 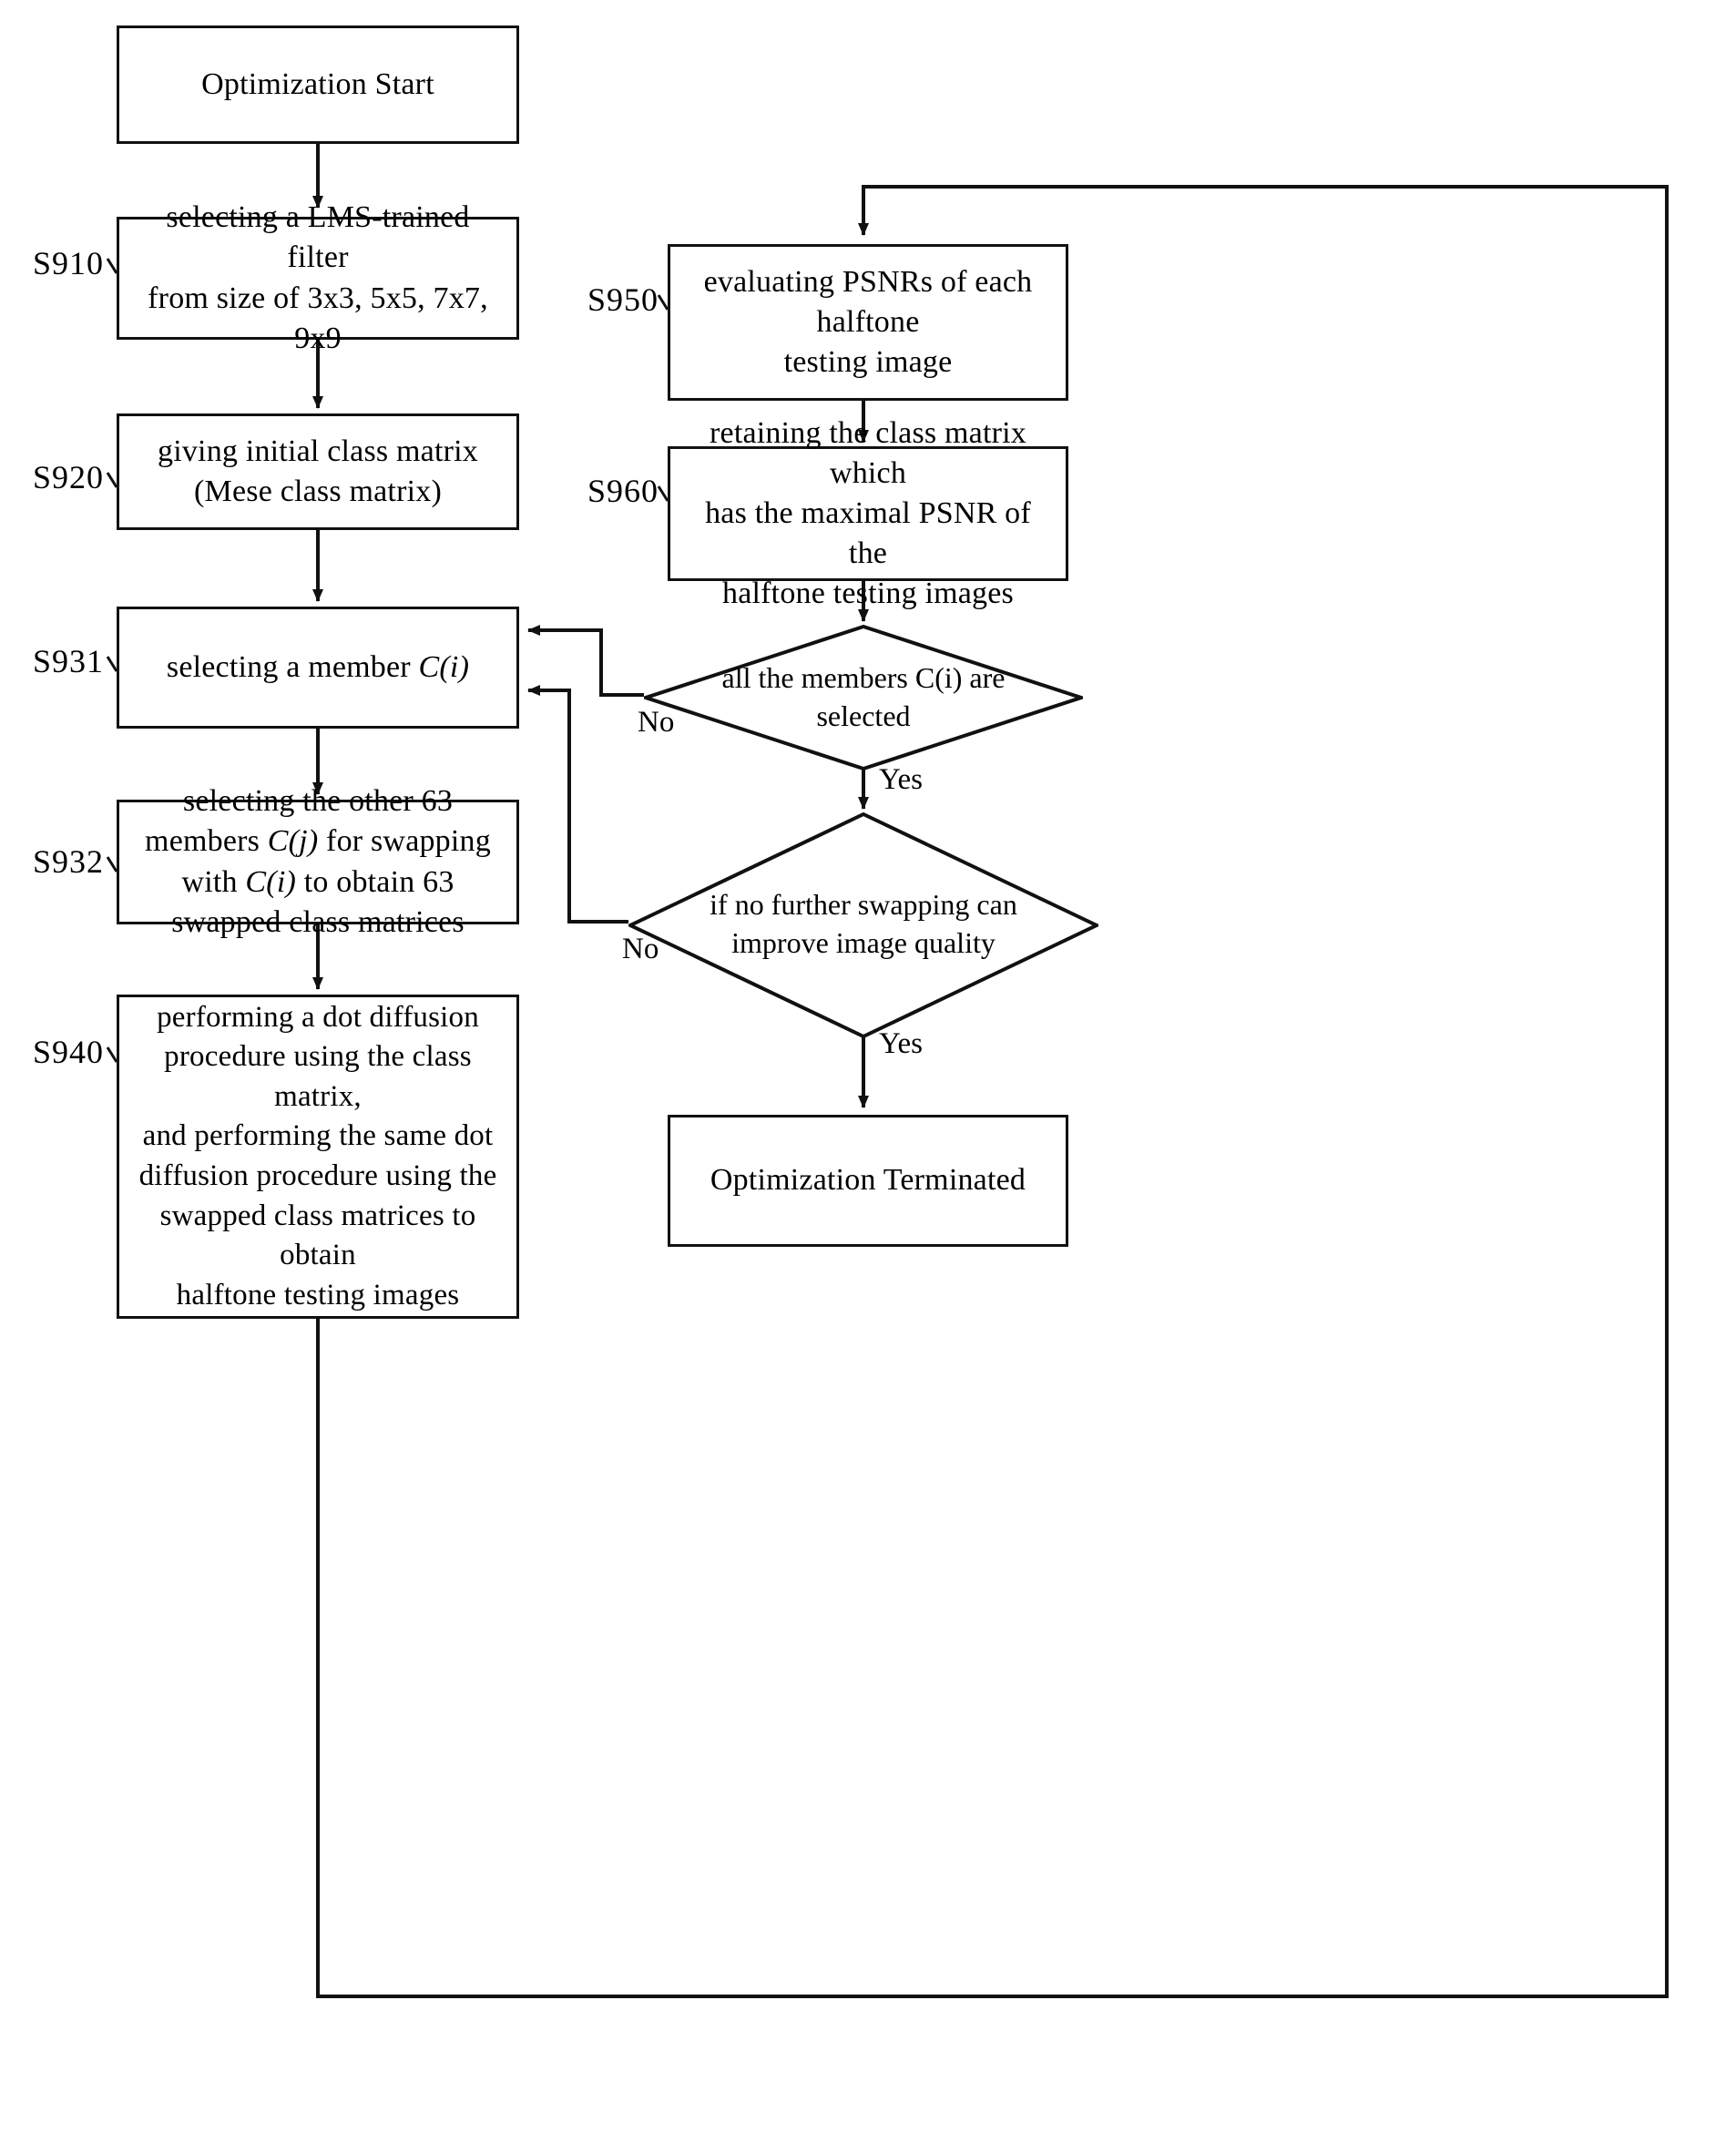 What do you see at coordinates (112, 266) in the screenshot?
I see `leader-s910` at bounding box center [112, 266].